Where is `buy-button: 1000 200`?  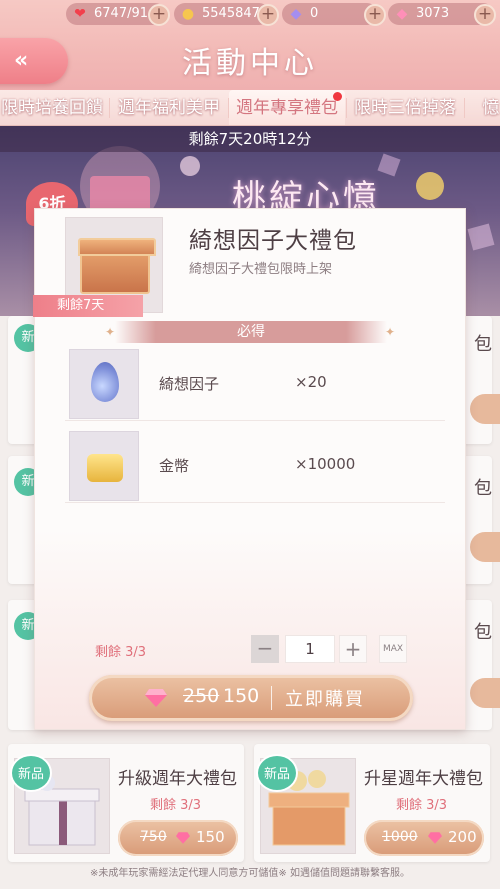
buy-button: 1000 200 is located at coordinates (424, 838).